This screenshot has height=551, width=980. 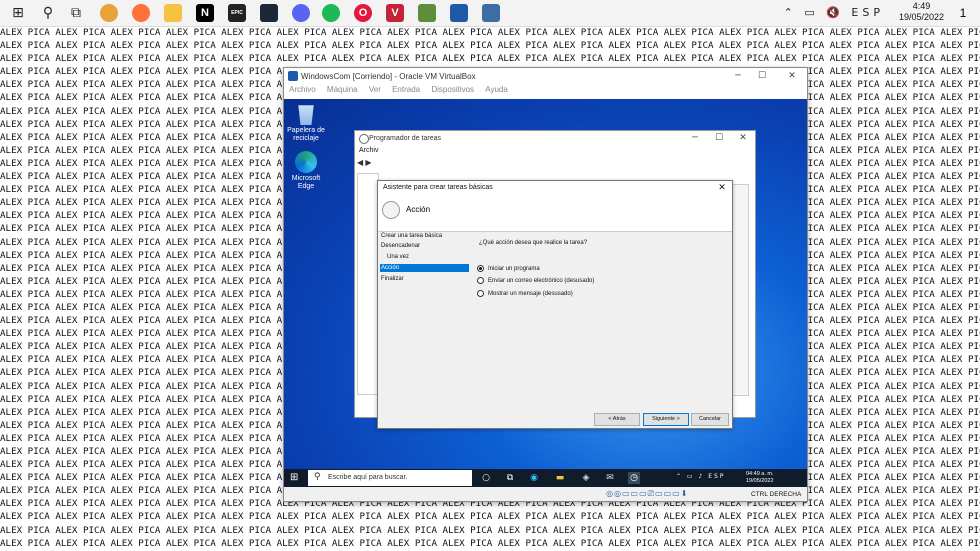 What do you see at coordinates (710, 419) in the screenshot?
I see `cancel-button: Cancelar` at bounding box center [710, 419].